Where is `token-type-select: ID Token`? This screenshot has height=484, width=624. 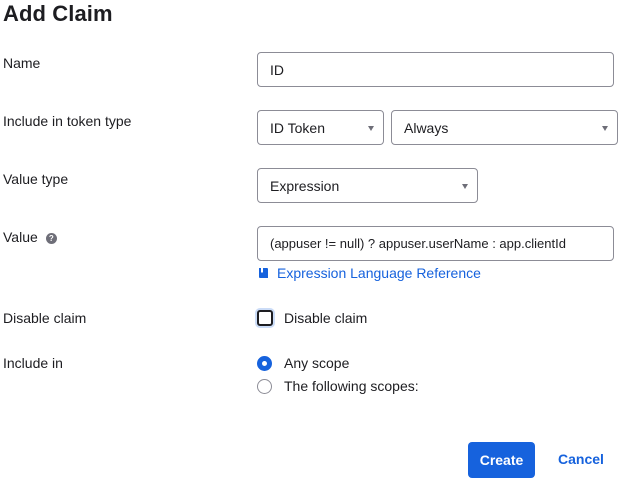
token-type-select: ID Token is located at coordinates (320, 127).